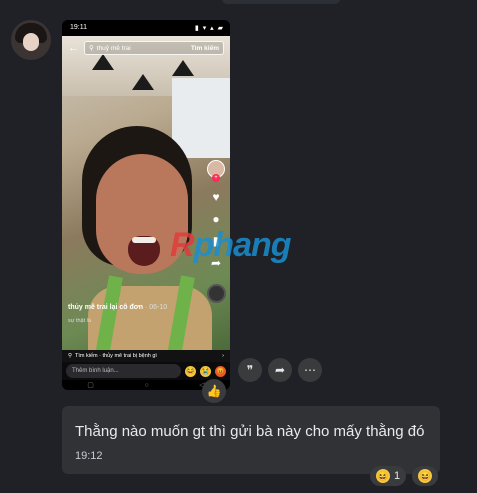  Describe the element at coordinates (216, 219) in the screenshot. I see `comment-icon: ●` at that location.